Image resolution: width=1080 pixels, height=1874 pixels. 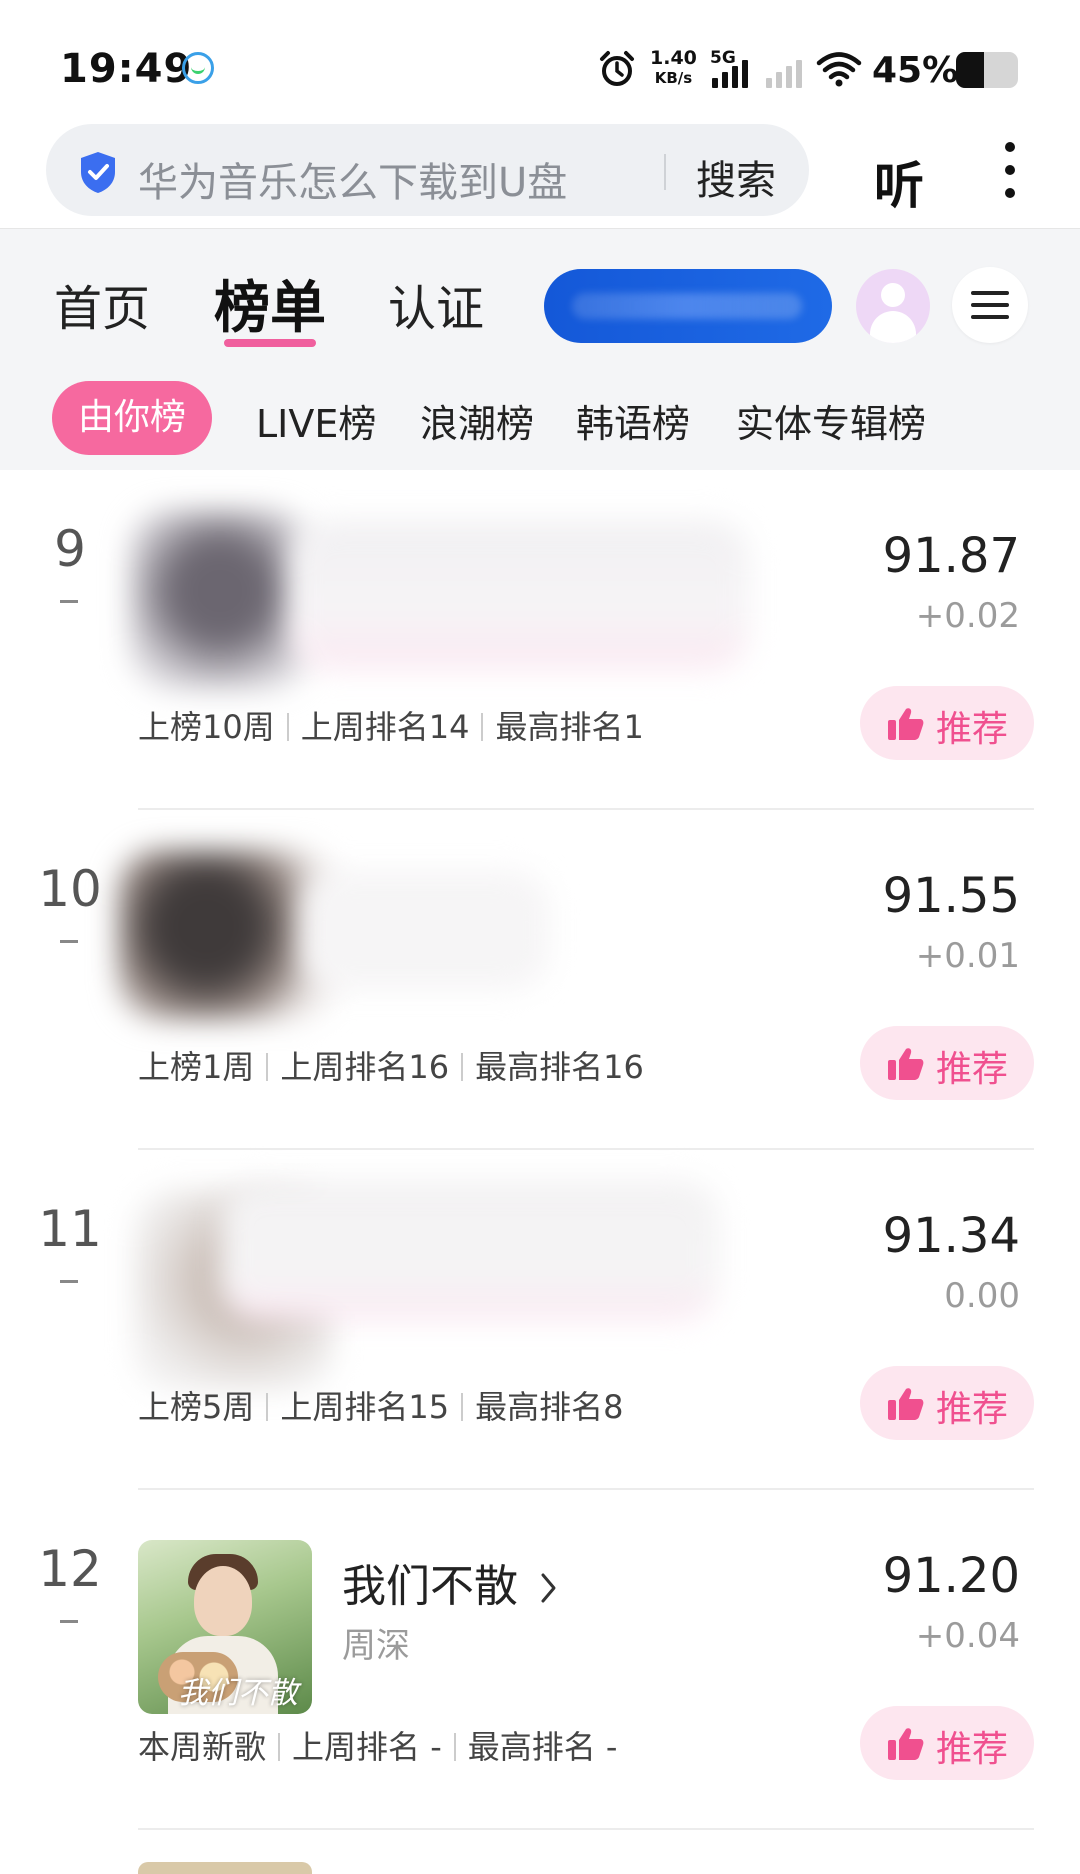 What do you see at coordinates (951, 1576) in the screenshot?
I see `score-value: 91.20` at bounding box center [951, 1576].